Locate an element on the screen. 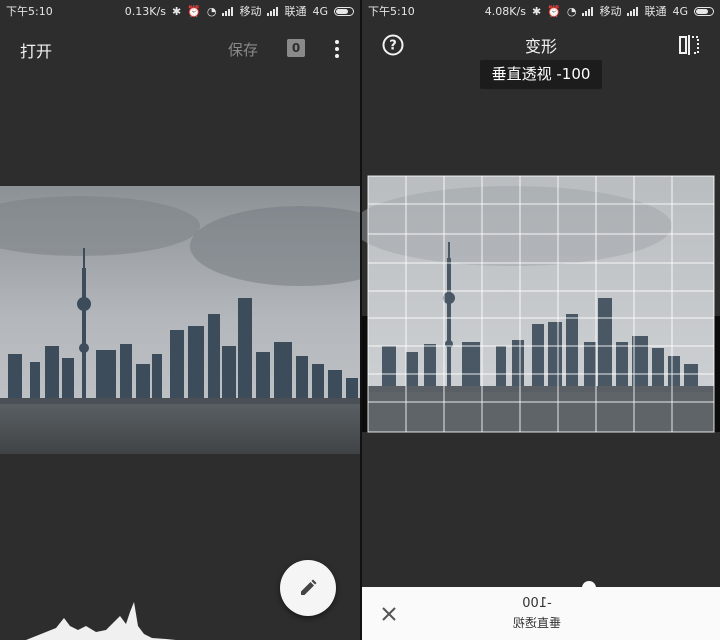 This screenshot has width=720, height=640. network-speed: 0.13K/s is located at coordinates (145, 11).